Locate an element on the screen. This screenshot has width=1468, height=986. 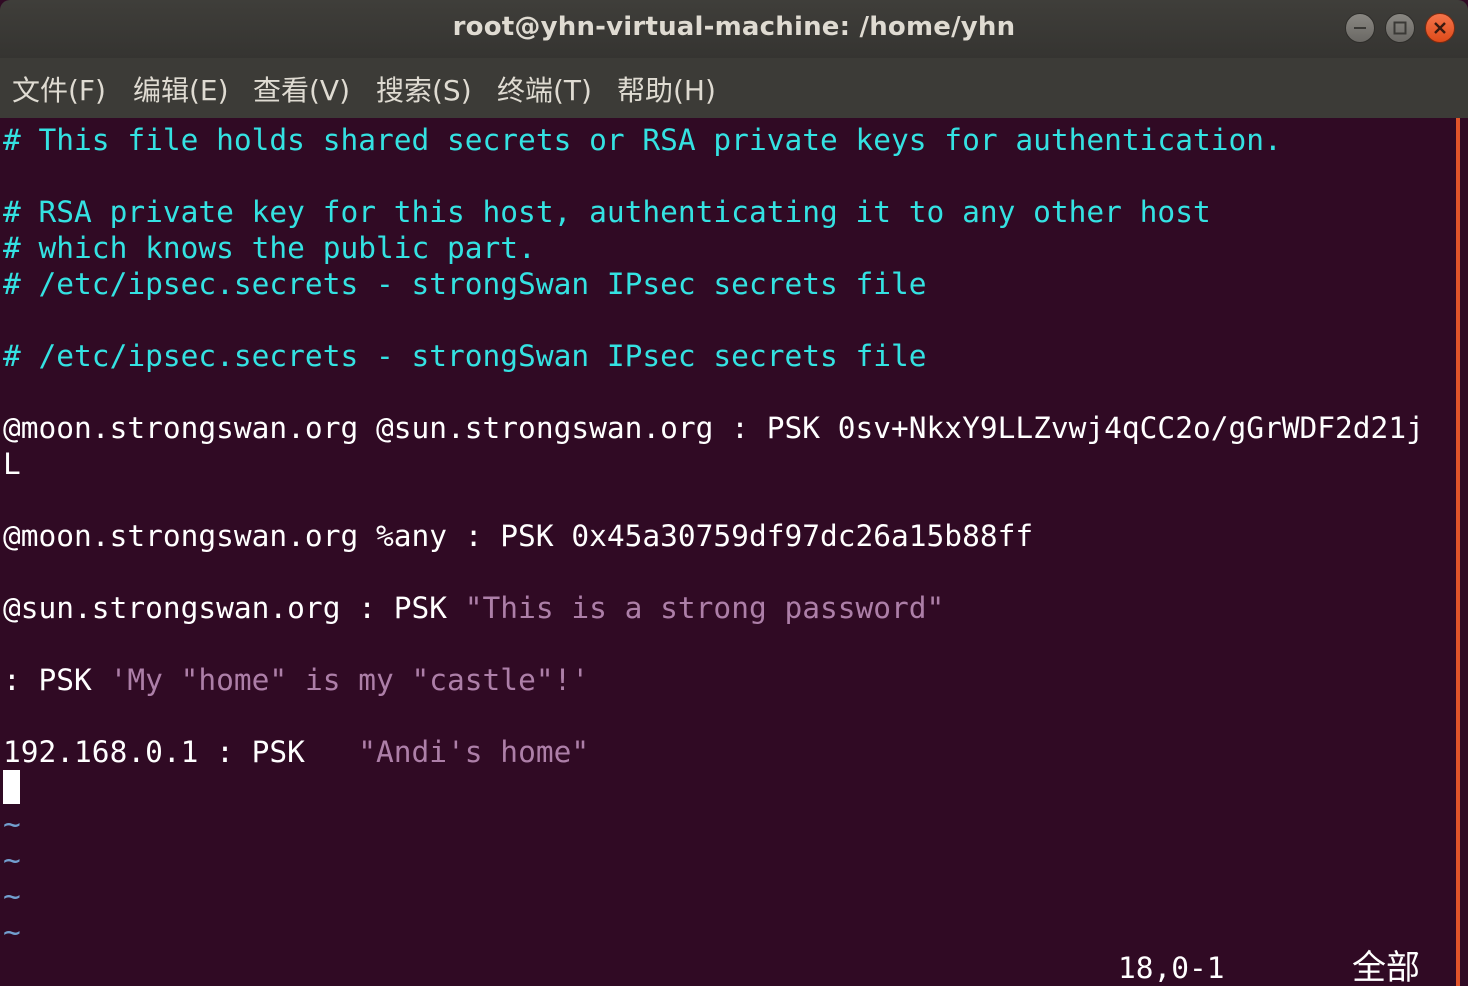
close-icon is located at coordinates (1440, 28).